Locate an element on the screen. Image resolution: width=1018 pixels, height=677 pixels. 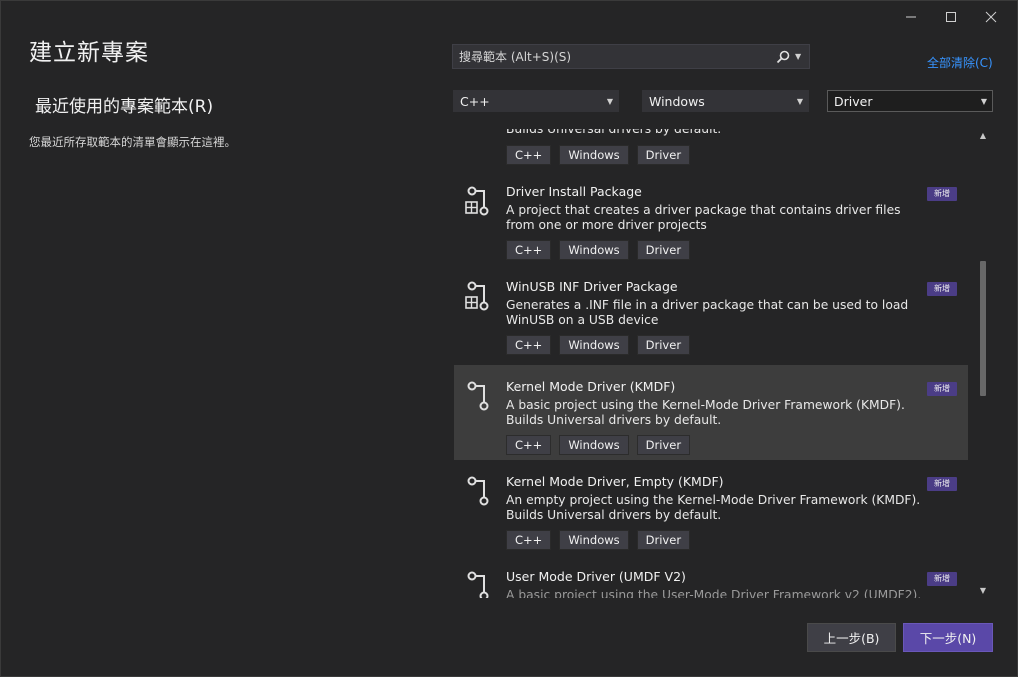
clear-all-link: 全部清除(C) is located at coordinates (960, 62).